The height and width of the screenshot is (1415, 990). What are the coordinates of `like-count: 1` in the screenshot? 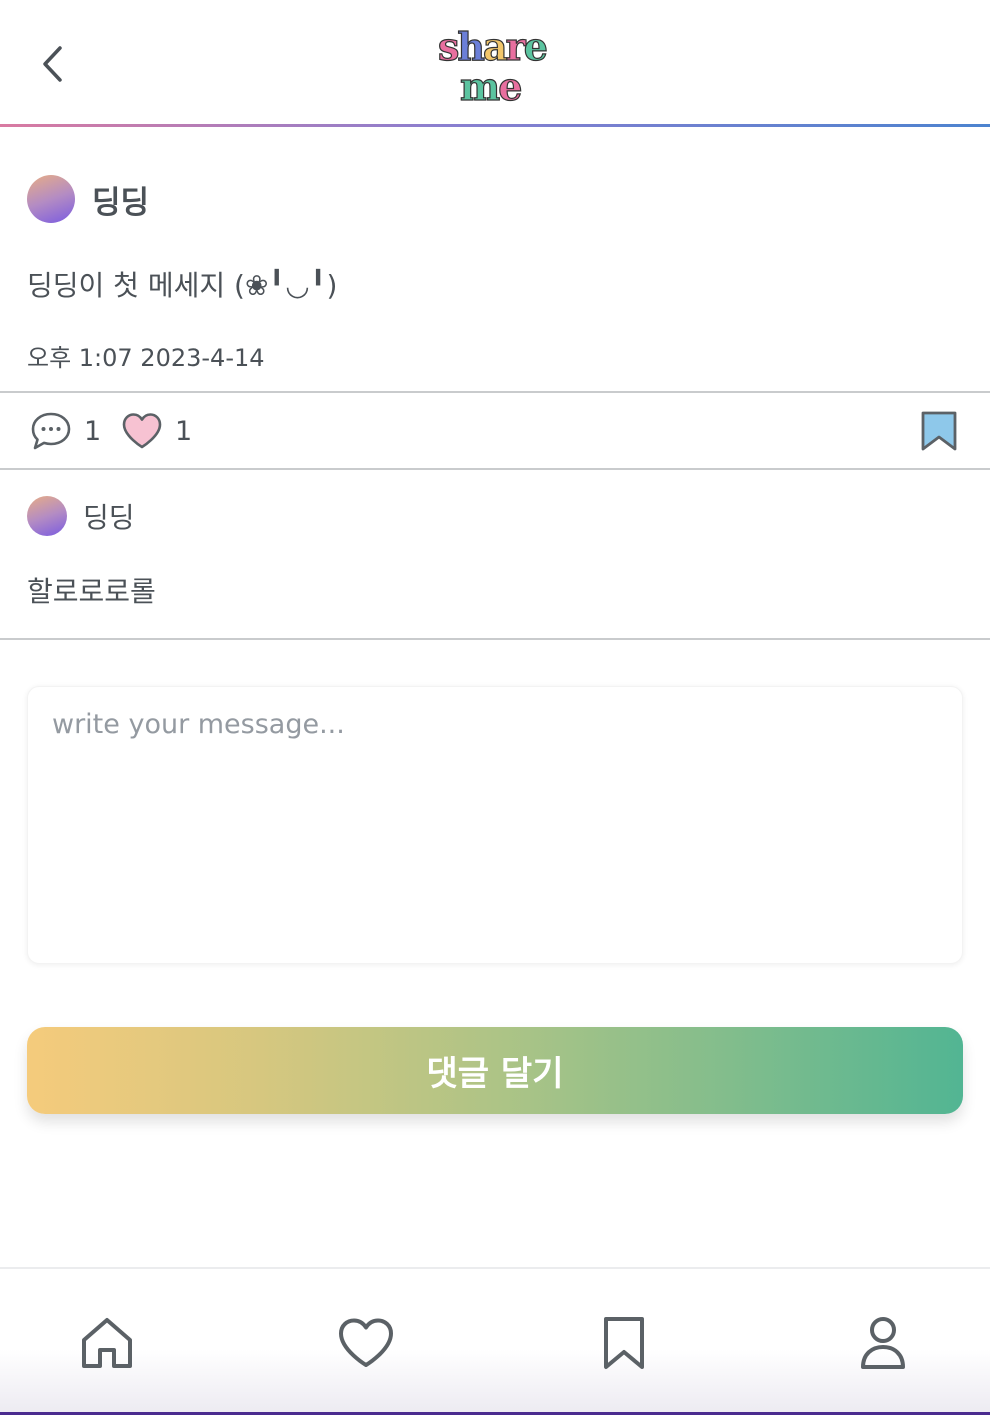 It's located at (184, 431).